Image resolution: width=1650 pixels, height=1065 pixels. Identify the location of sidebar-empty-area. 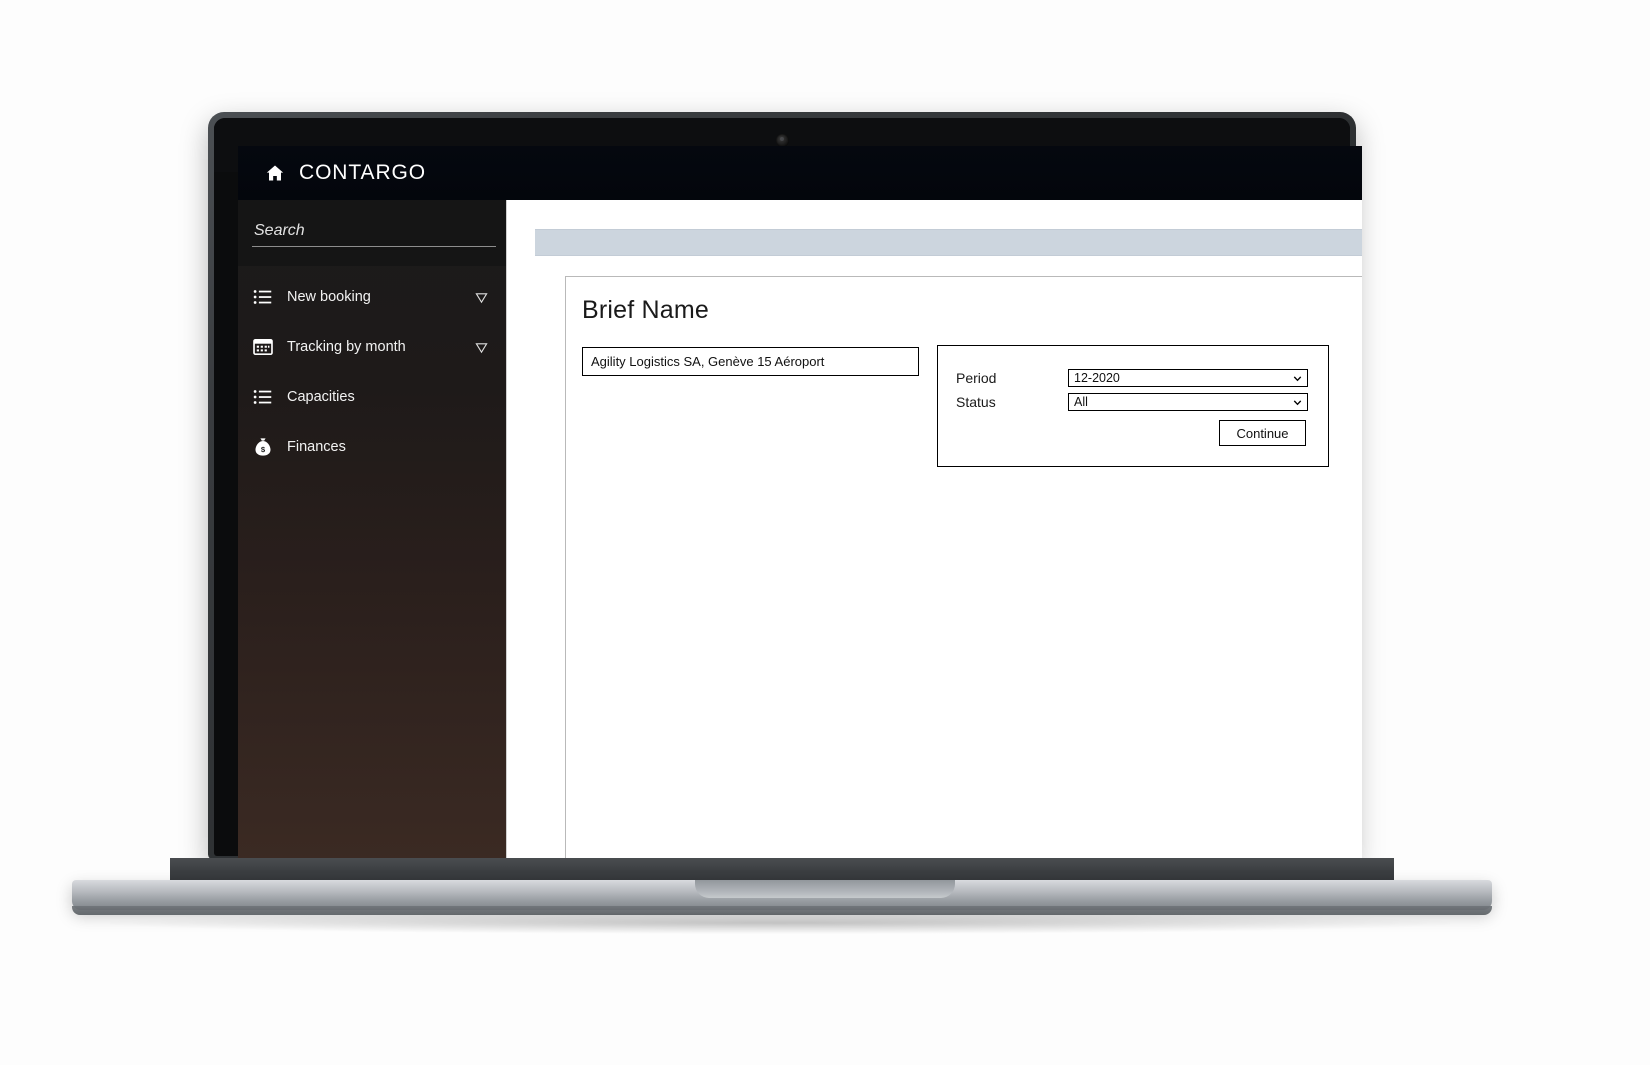
(372, 655).